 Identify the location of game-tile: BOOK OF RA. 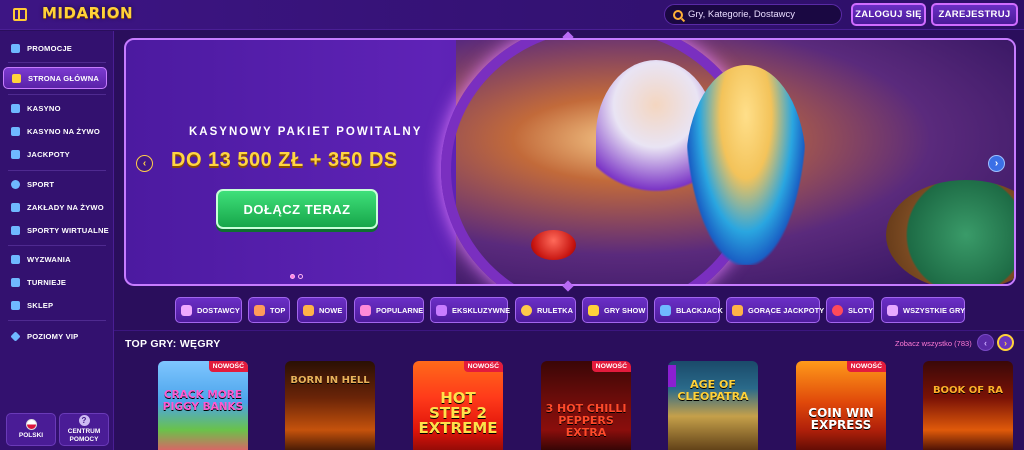
(968, 405).